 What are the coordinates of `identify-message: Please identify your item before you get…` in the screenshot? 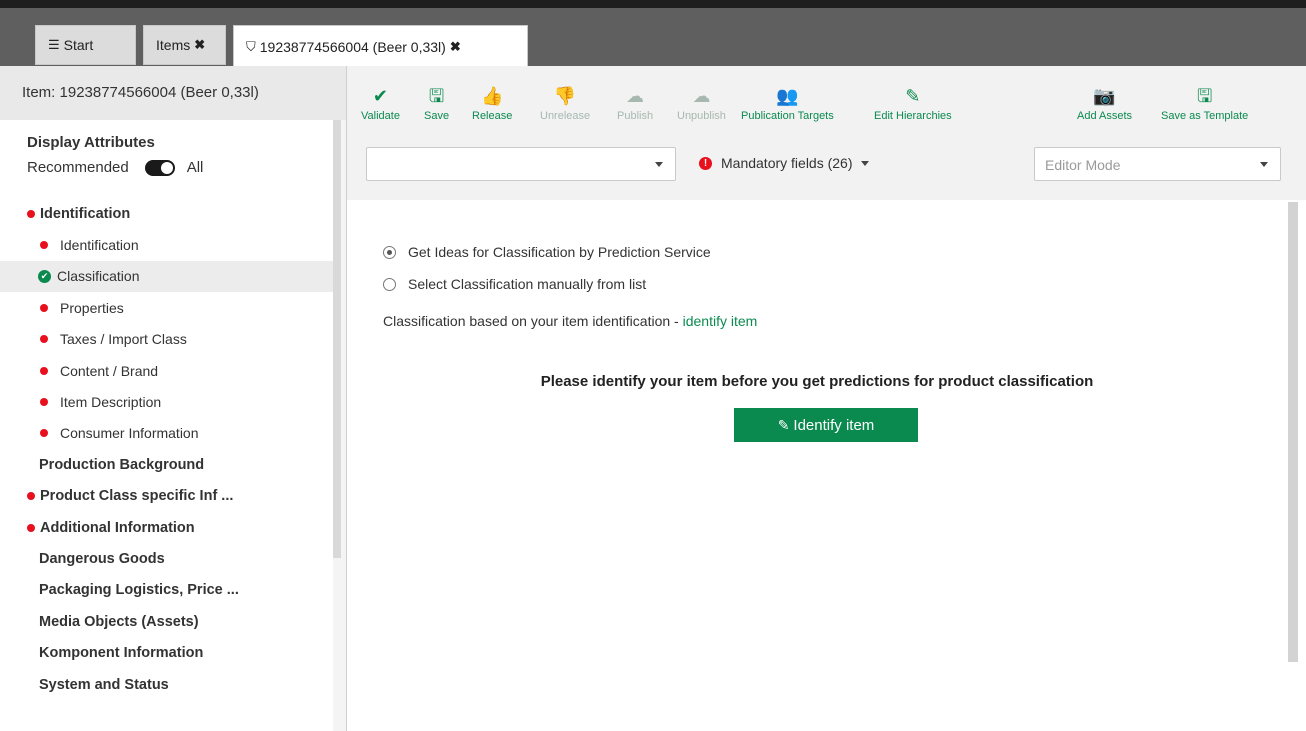 It's located at (817, 381).